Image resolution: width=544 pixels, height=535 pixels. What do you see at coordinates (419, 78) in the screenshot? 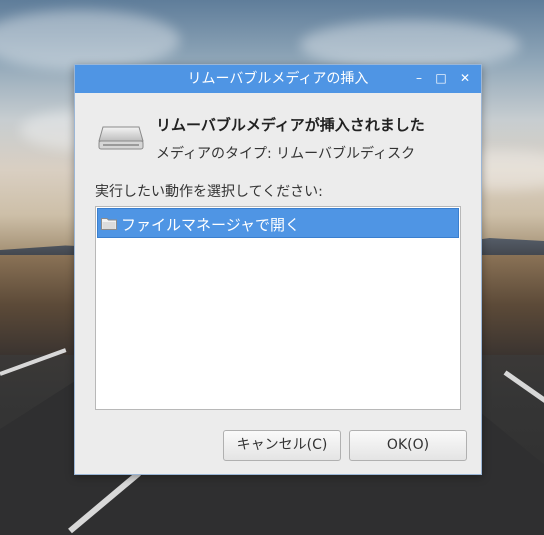
I see `minimize-icon: –` at bounding box center [419, 78].